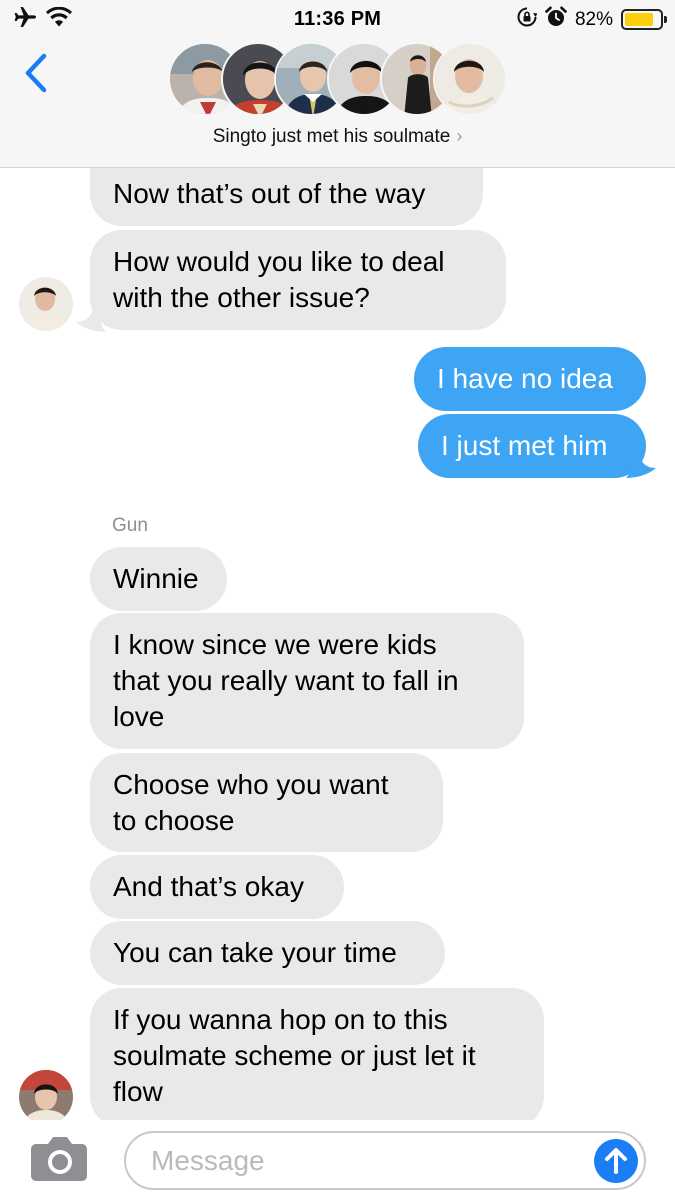  I want to click on message-text-line: soulmate scheme or just let it, so click(294, 1055).